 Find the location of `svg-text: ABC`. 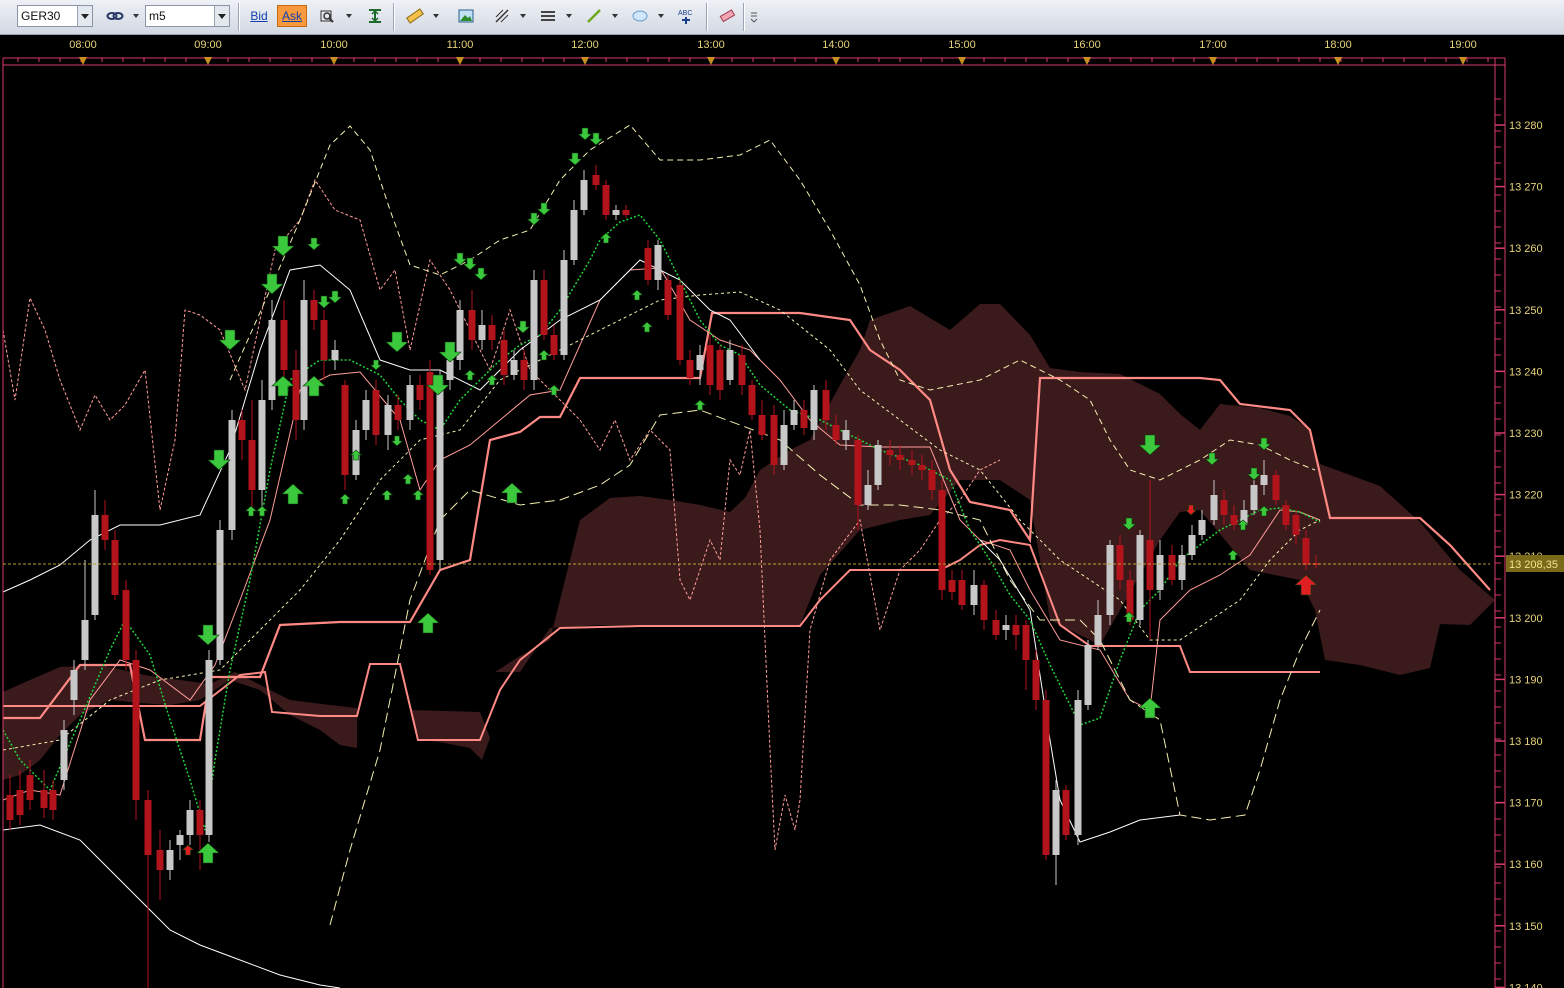

svg-text: ABC is located at coordinates (685, 13).